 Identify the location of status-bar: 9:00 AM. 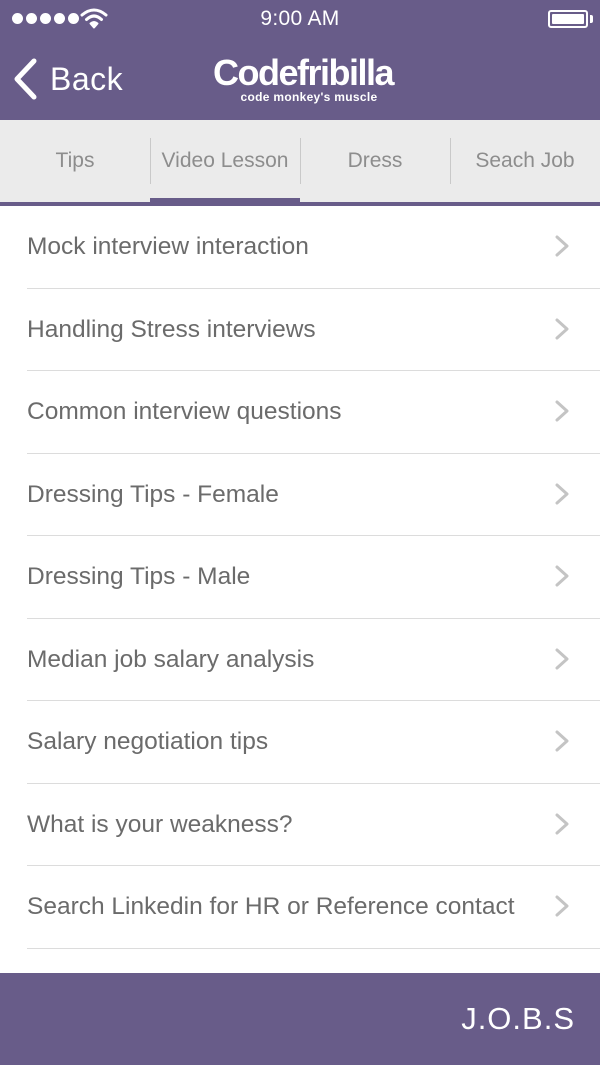
(300, 20).